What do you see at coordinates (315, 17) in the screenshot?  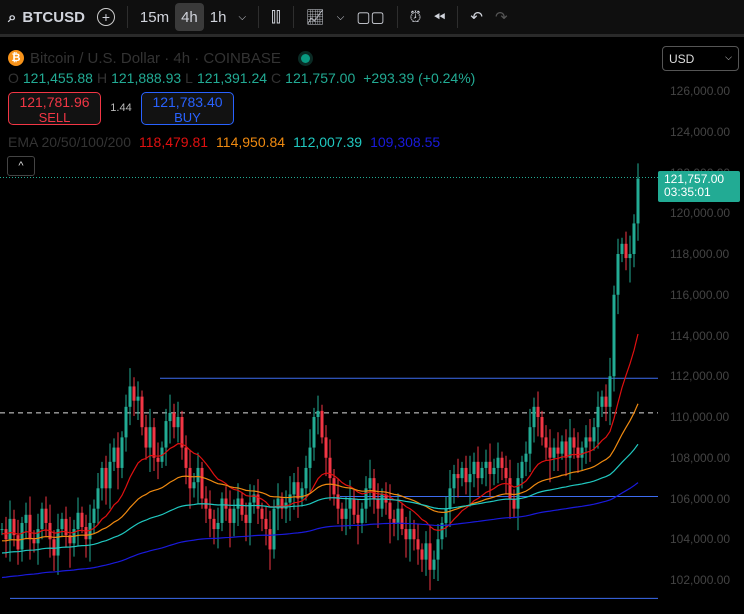 I see `indicators-icon: 📈︎` at bounding box center [315, 17].